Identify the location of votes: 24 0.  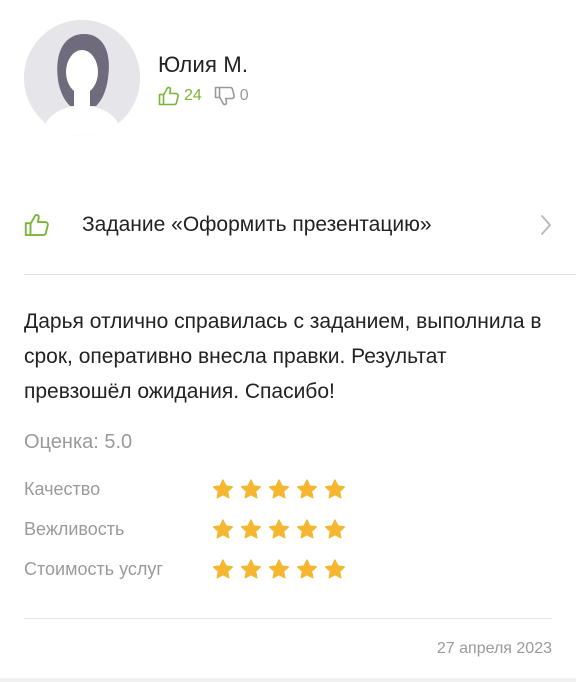
(203, 96).